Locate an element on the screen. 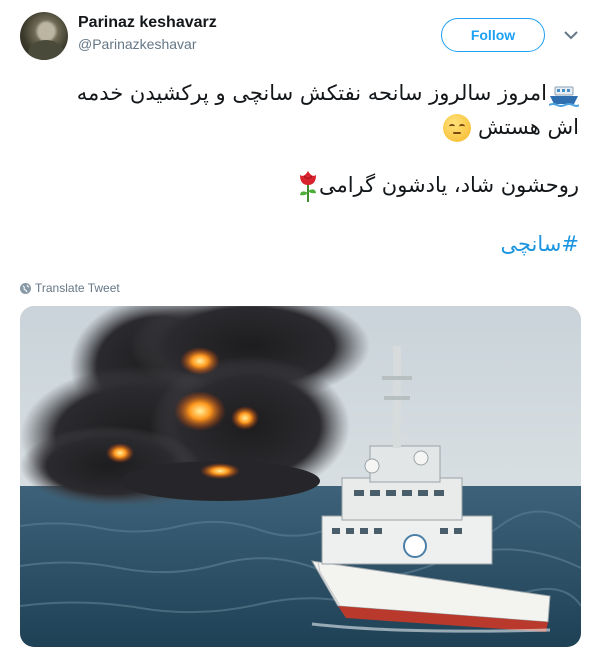 This screenshot has width=603, height=651. pensive-face-emoji is located at coordinates (457, 128).